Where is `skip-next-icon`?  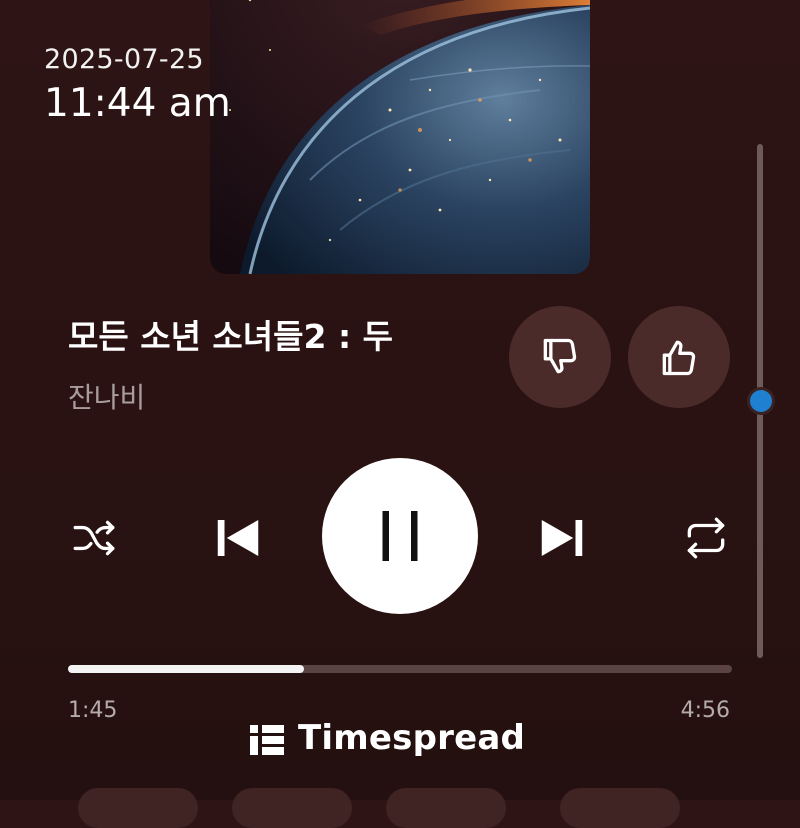
skip-next-icon is located at coordinates (562, 538).